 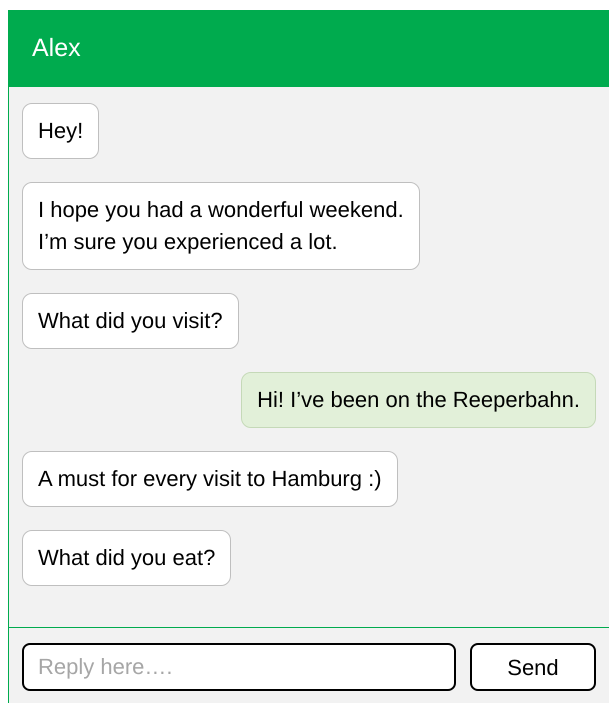 I want to click on message-bubble: Hey!, so click(x=61, y=131).